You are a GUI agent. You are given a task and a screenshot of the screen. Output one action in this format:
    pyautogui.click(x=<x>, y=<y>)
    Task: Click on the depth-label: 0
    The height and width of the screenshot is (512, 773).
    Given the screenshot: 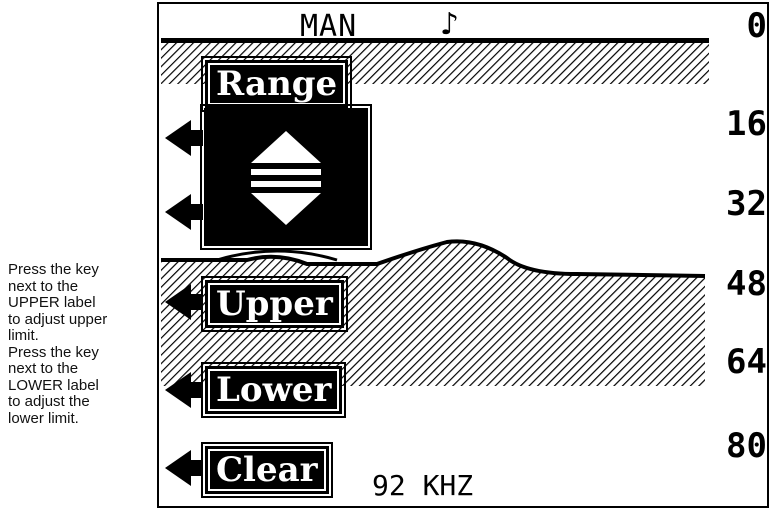 What is the action you would take?
    pyautogui.click(x=756, y=26)
    